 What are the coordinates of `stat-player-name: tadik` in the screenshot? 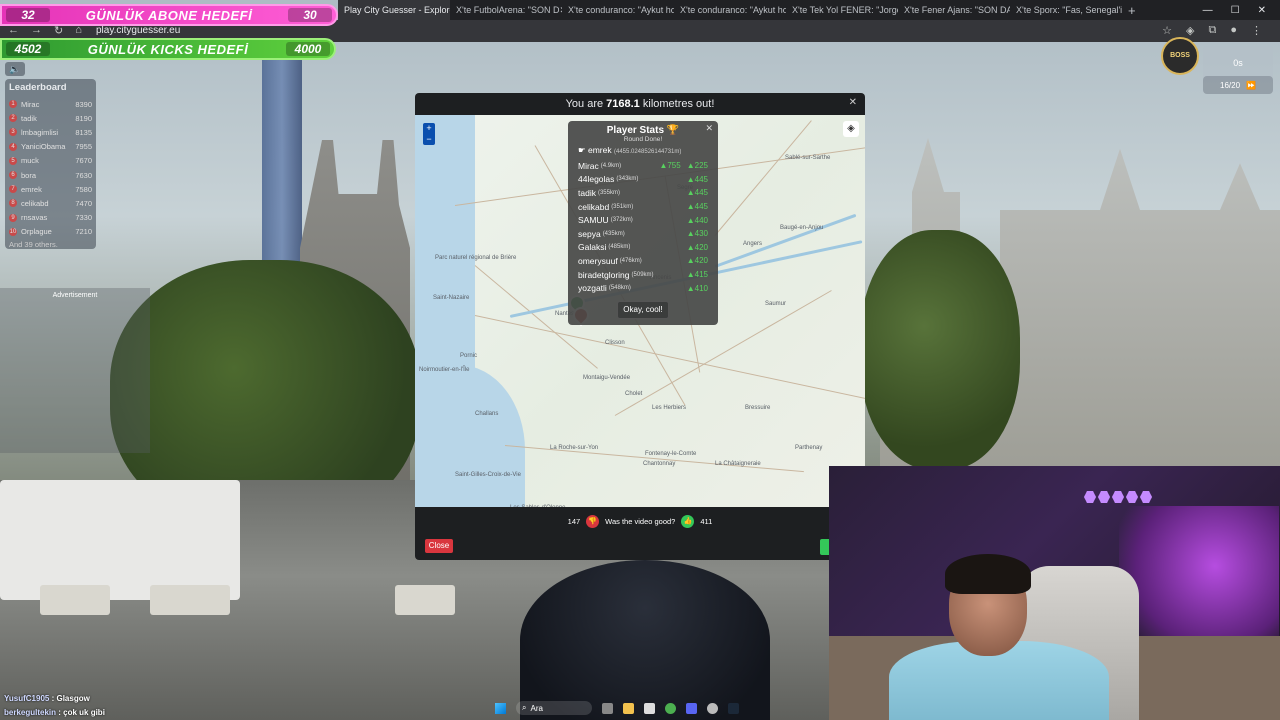 It's located at (587, 192).